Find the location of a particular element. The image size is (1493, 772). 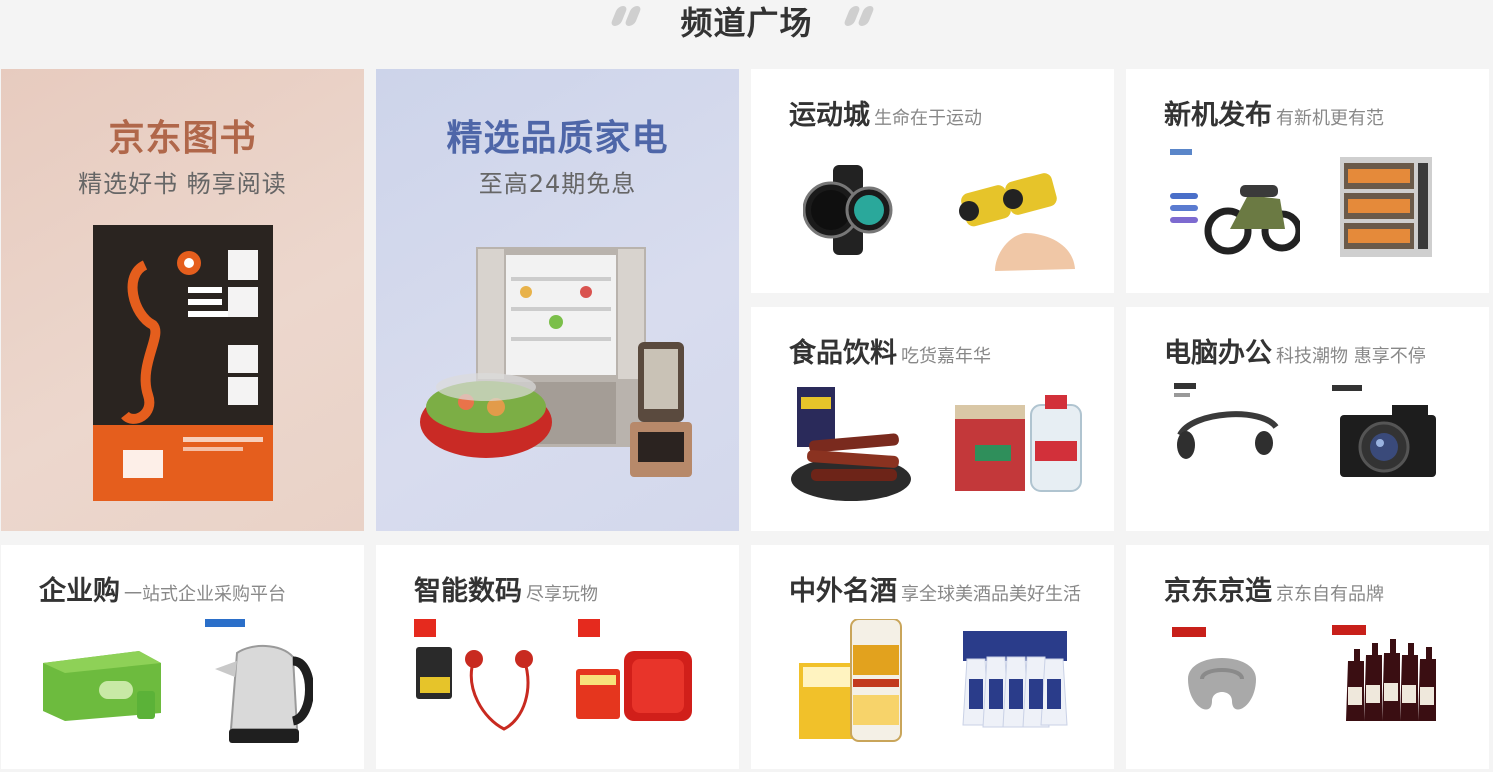

beer-image is located at coordinates (854, 681).